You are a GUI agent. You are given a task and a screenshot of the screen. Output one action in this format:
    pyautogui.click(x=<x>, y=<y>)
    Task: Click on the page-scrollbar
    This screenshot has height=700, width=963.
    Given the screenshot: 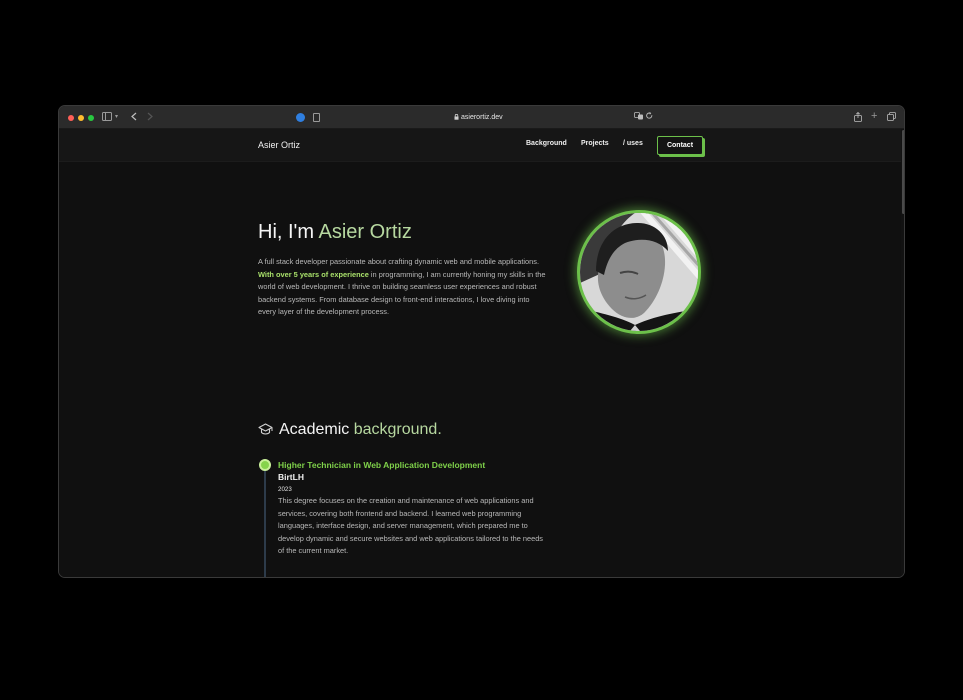 What is the action you would take?
    pyautogui.click(x=902, y=353)
    